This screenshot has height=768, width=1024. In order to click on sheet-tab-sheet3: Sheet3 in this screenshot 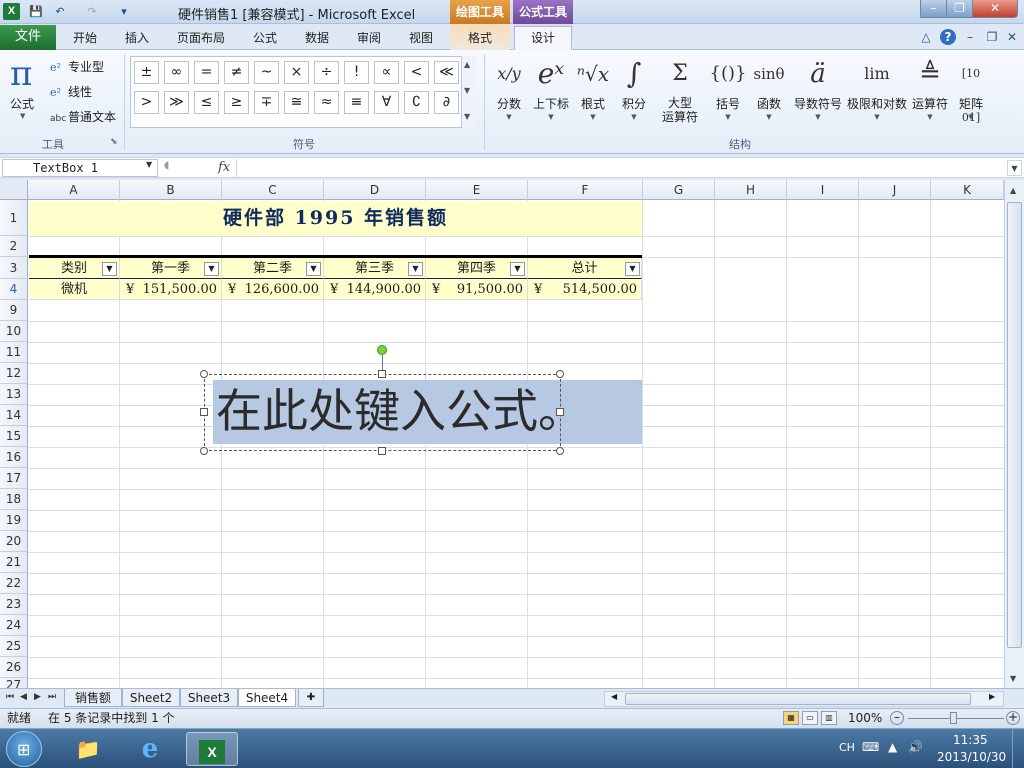, I will do `click(209, 698)`.